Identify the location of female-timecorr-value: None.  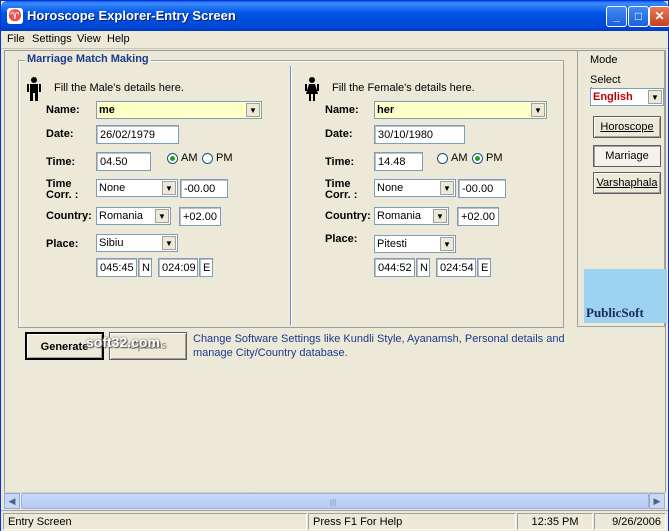
(390, 188).